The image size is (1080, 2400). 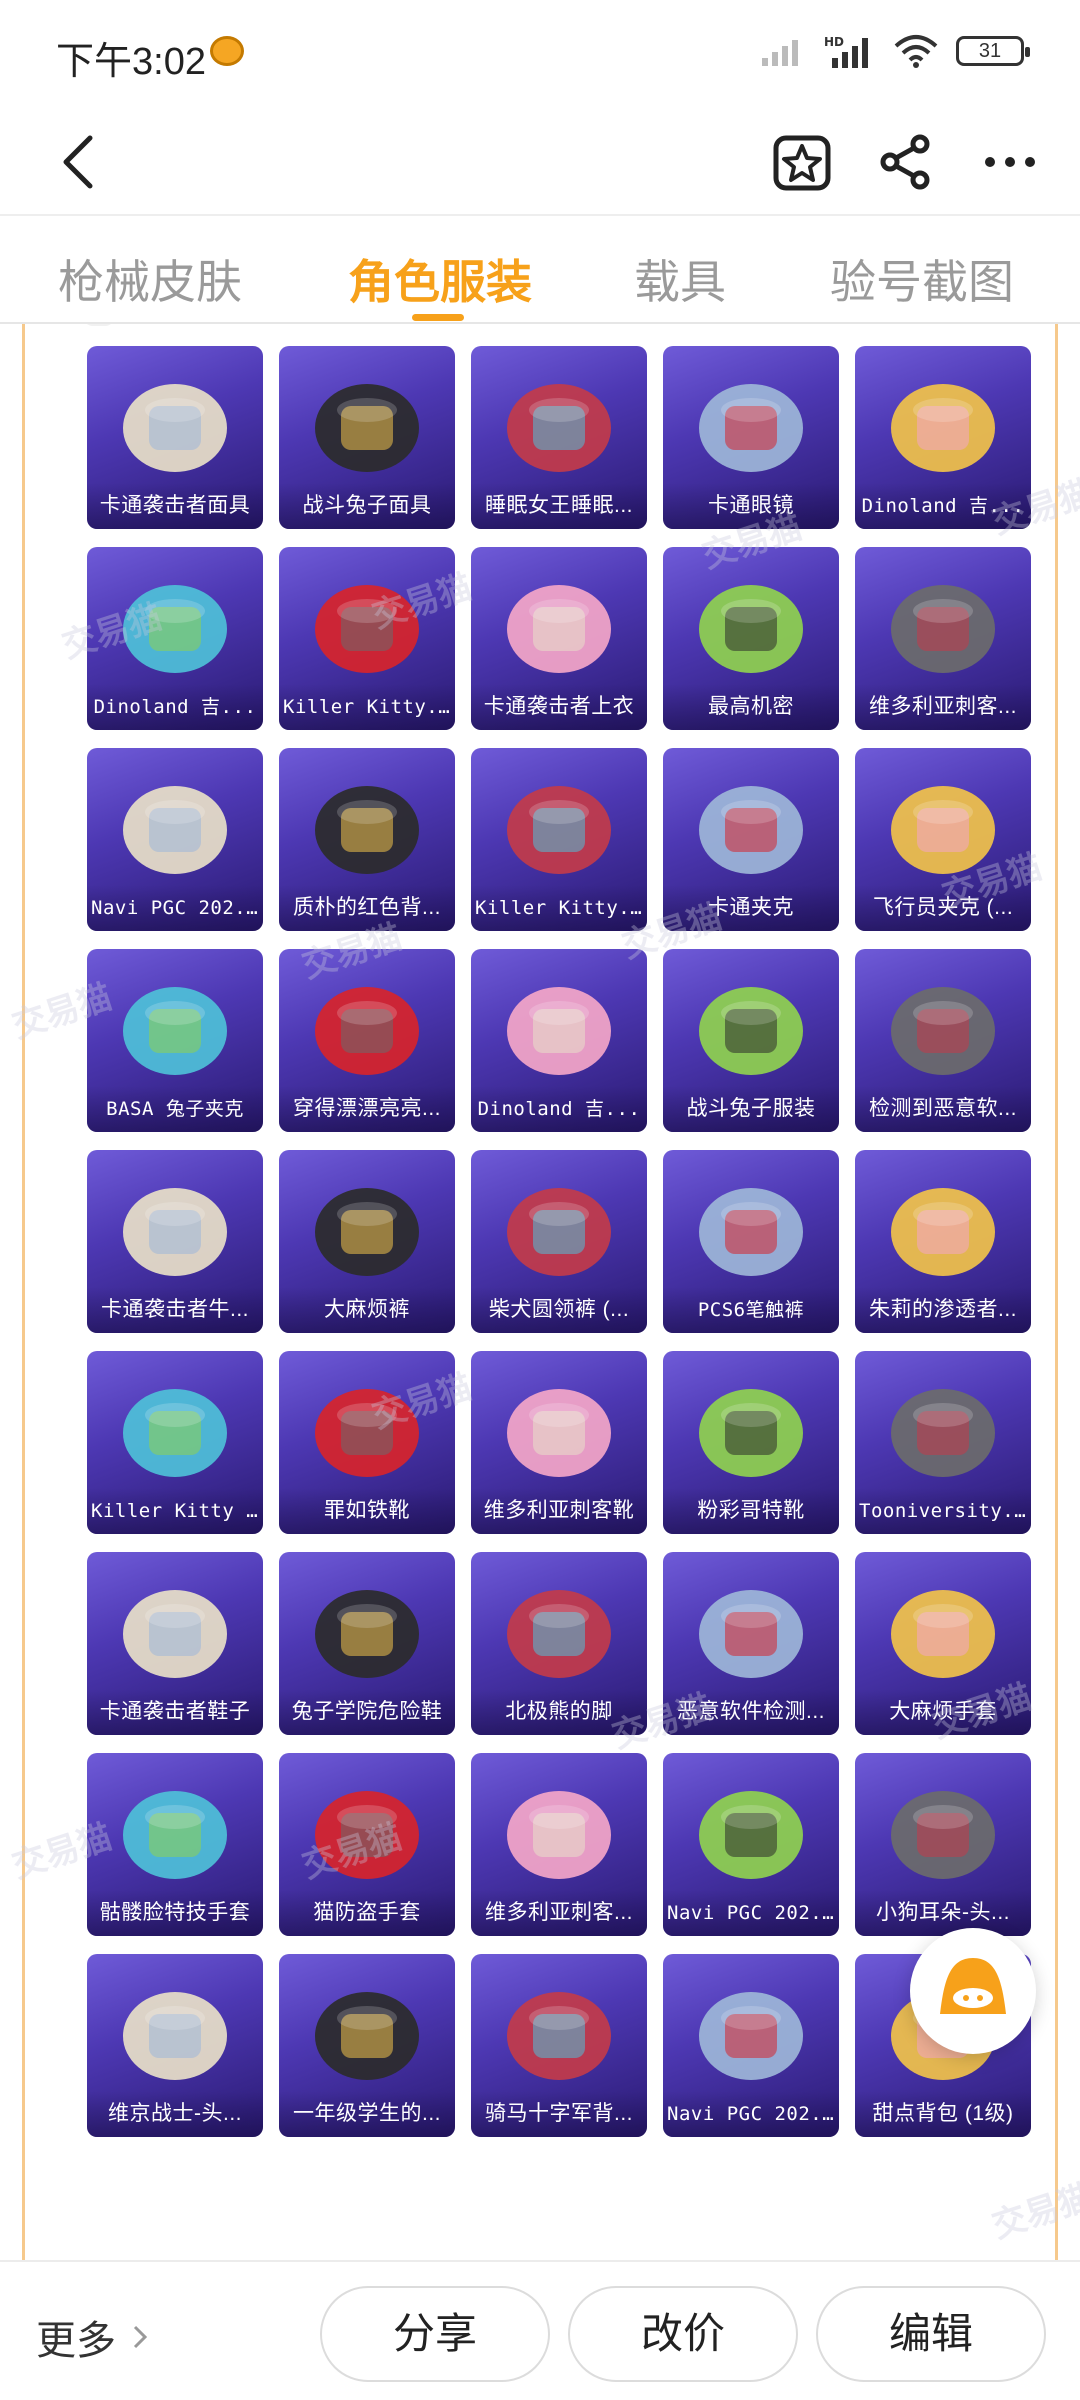 I want to click on outfit-item-name: 卡通袭击者面具, so click(x=175, y=506).